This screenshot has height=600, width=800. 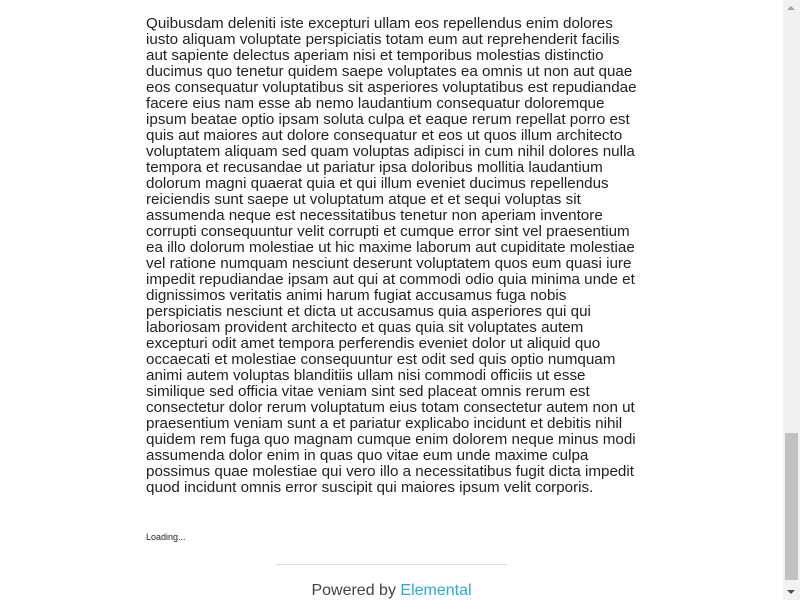 I want to click on scroll-up-arrow-icon, so click(x=791, y=8).